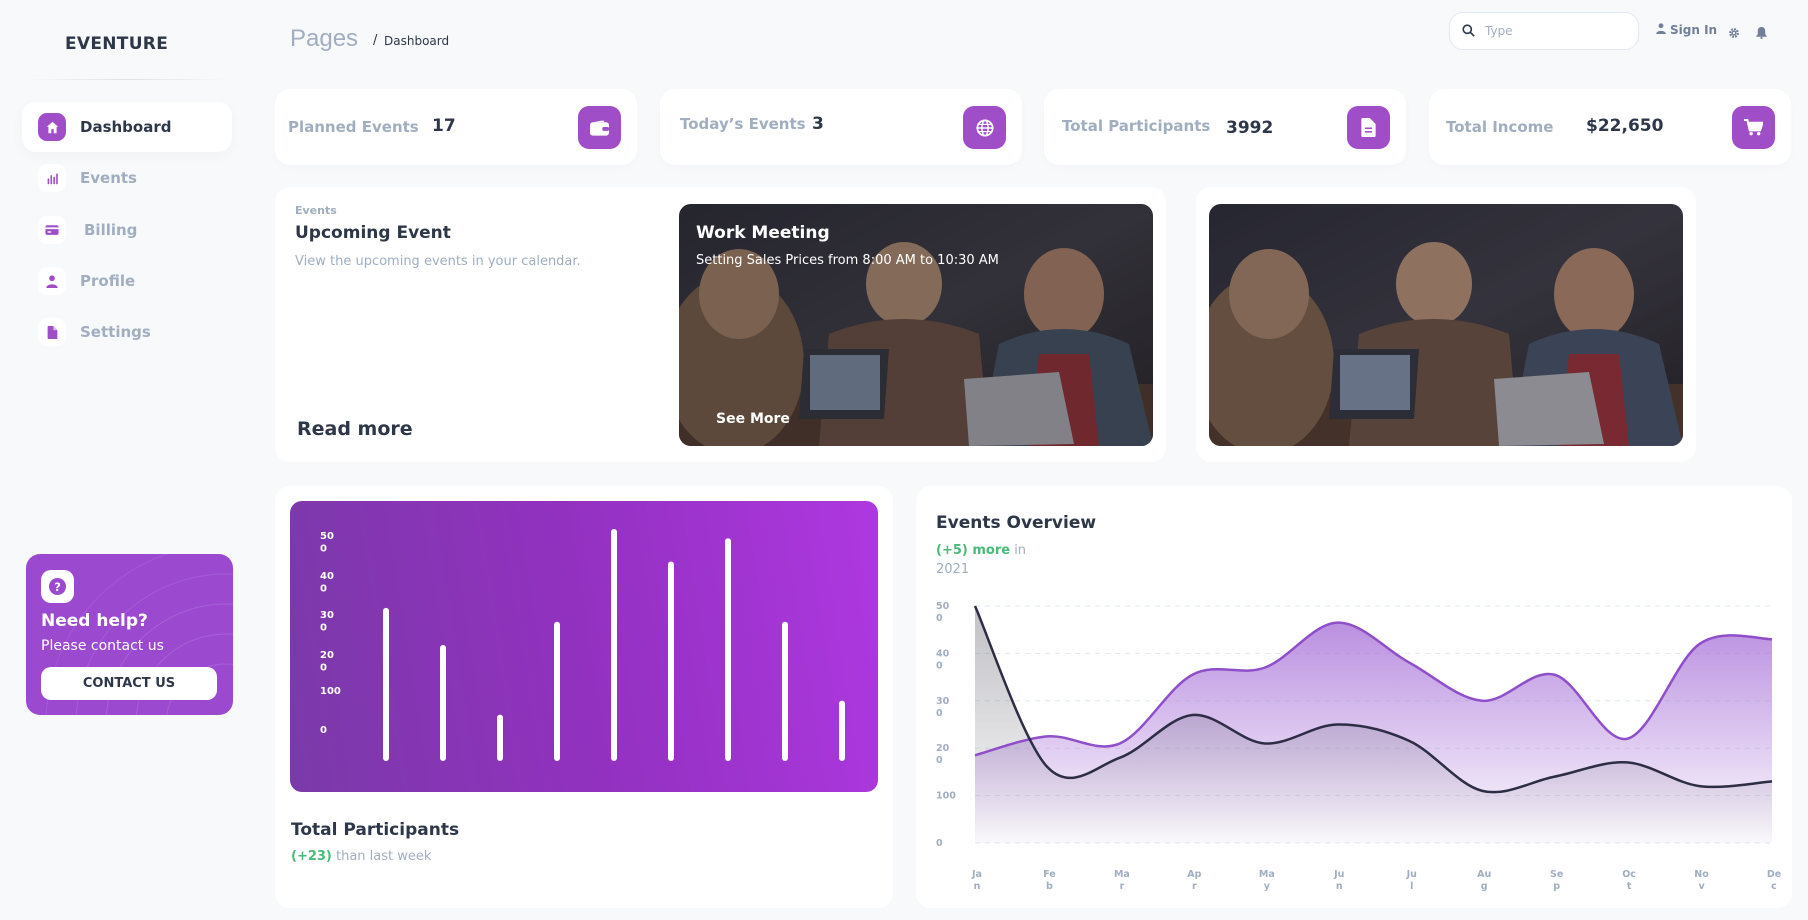  Describe the element at coordinates (1629, 880) in the screenshot. I see `x-tick-label: Oc t` at that location.